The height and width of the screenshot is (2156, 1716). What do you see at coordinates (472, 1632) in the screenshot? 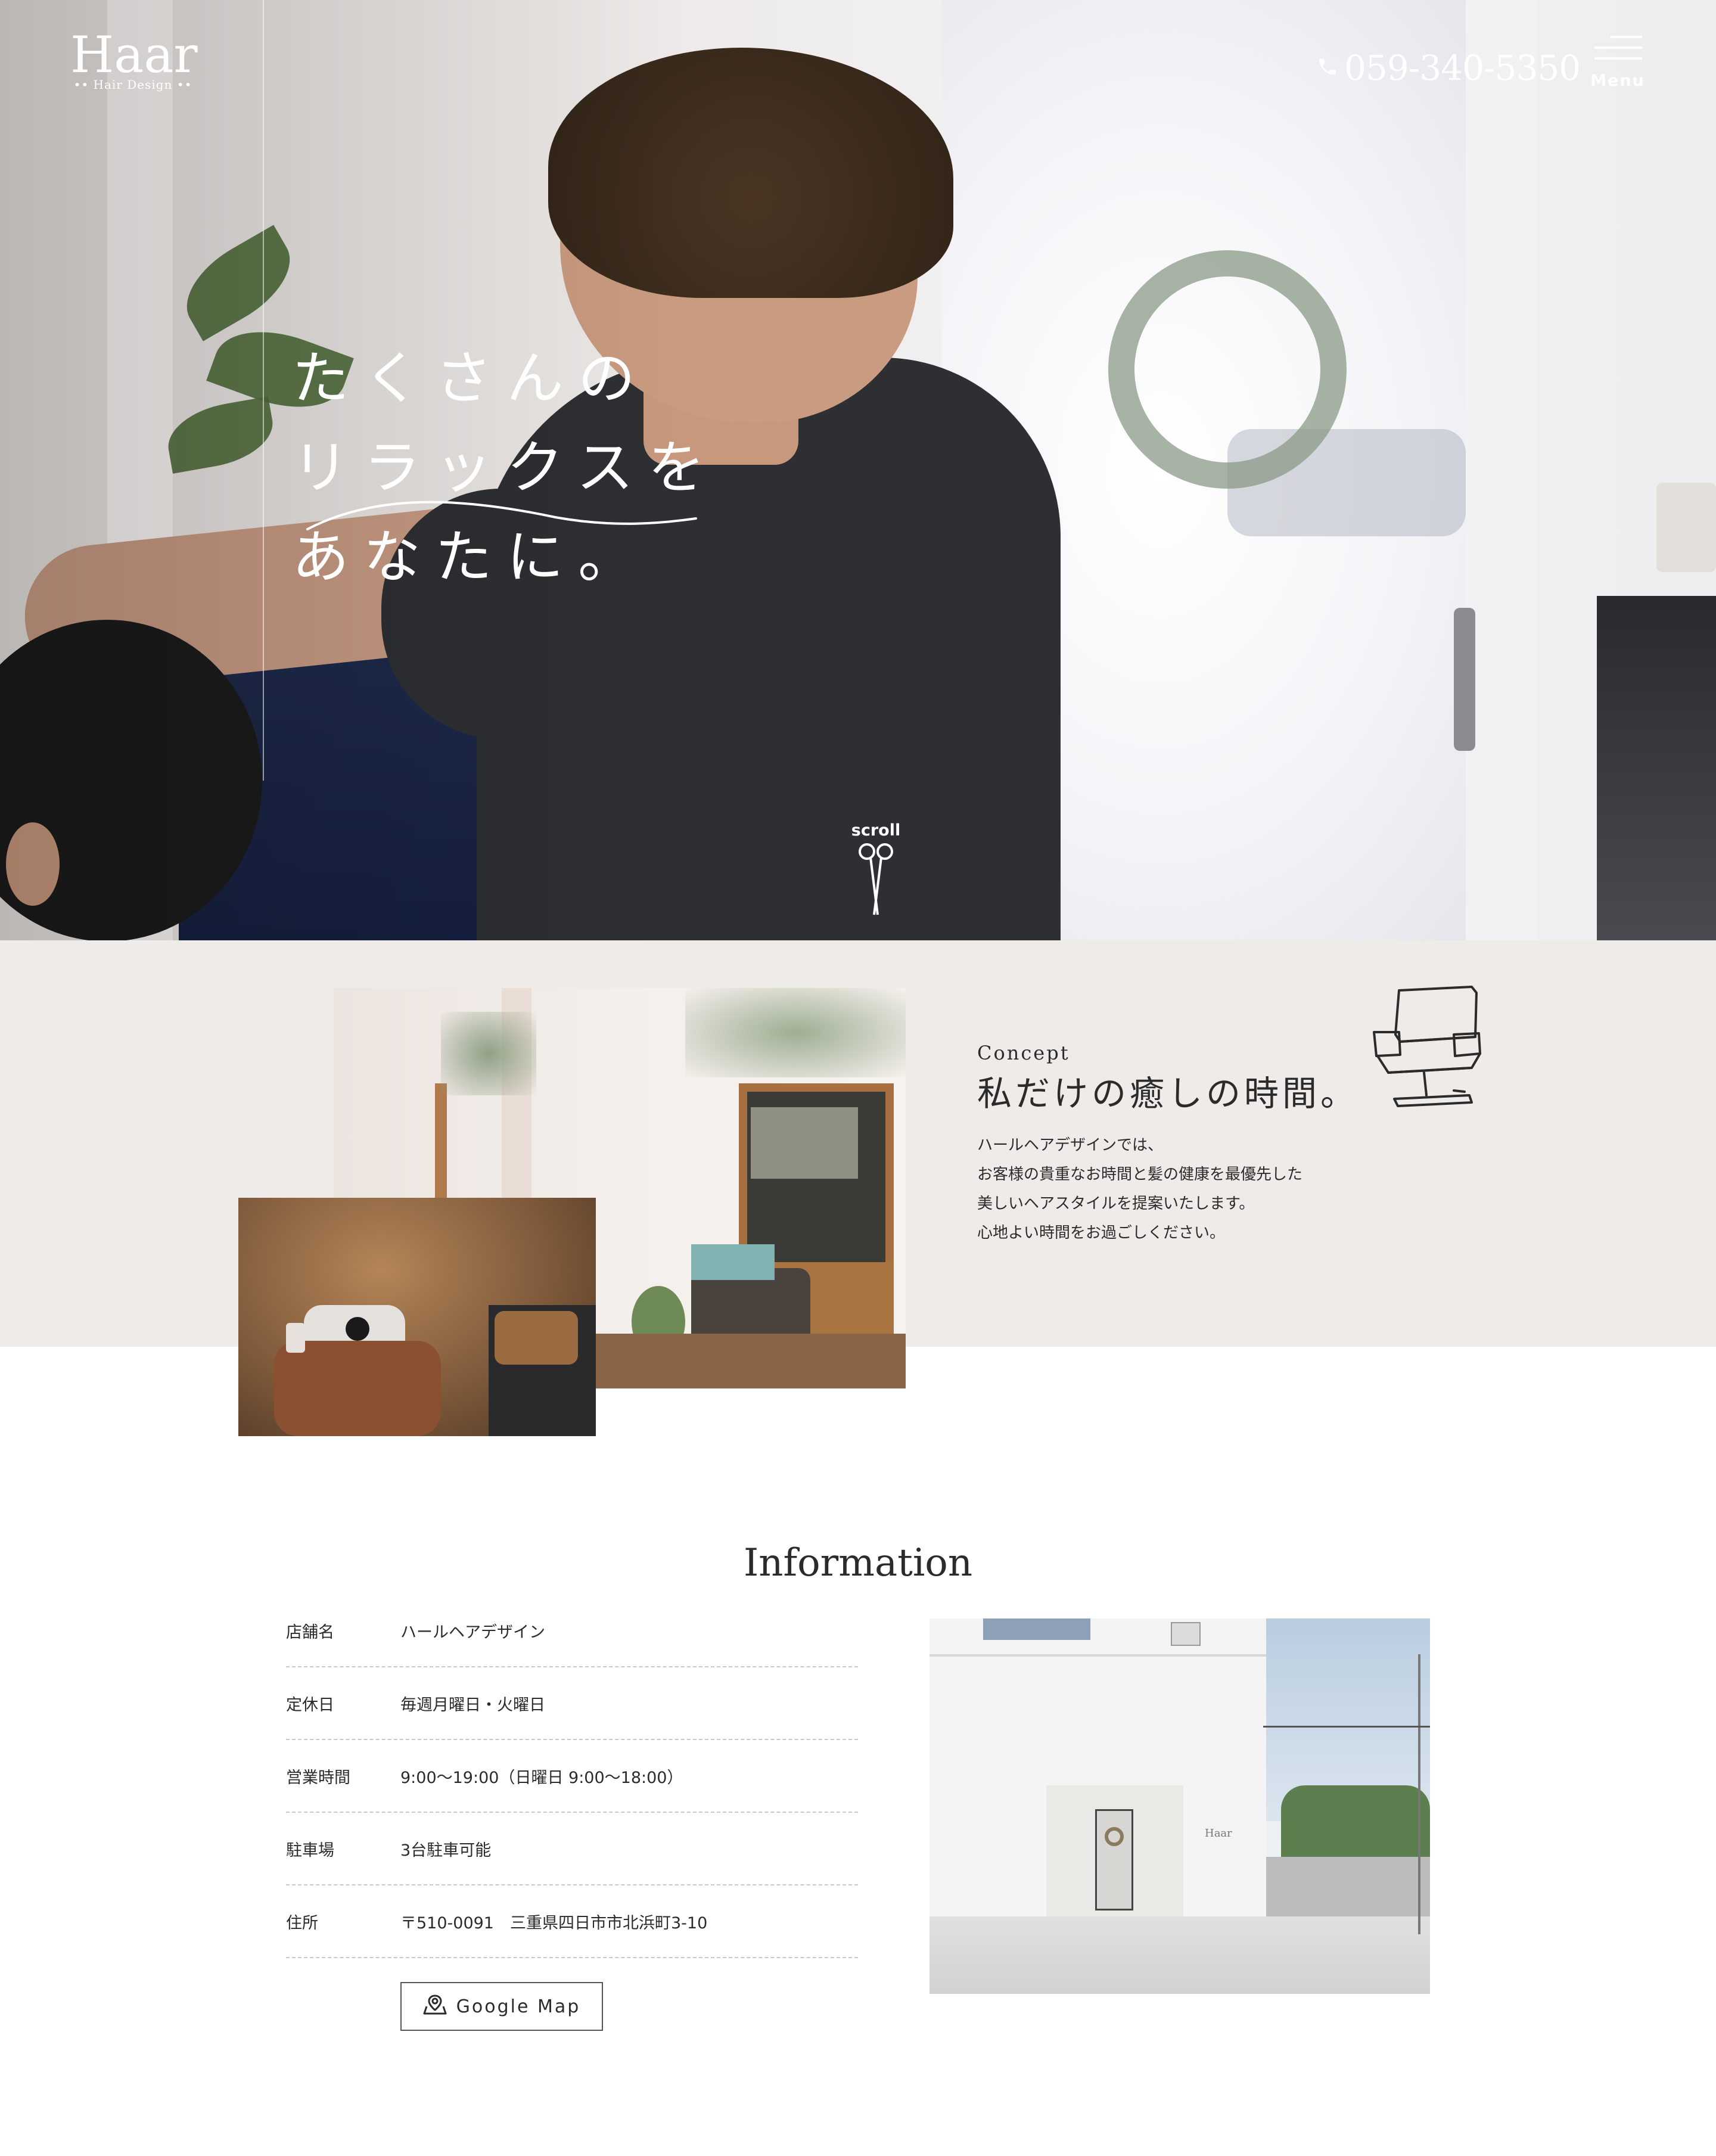
I see `info-value: ハールヘアデザイン` at bounding box center [472, 1632].